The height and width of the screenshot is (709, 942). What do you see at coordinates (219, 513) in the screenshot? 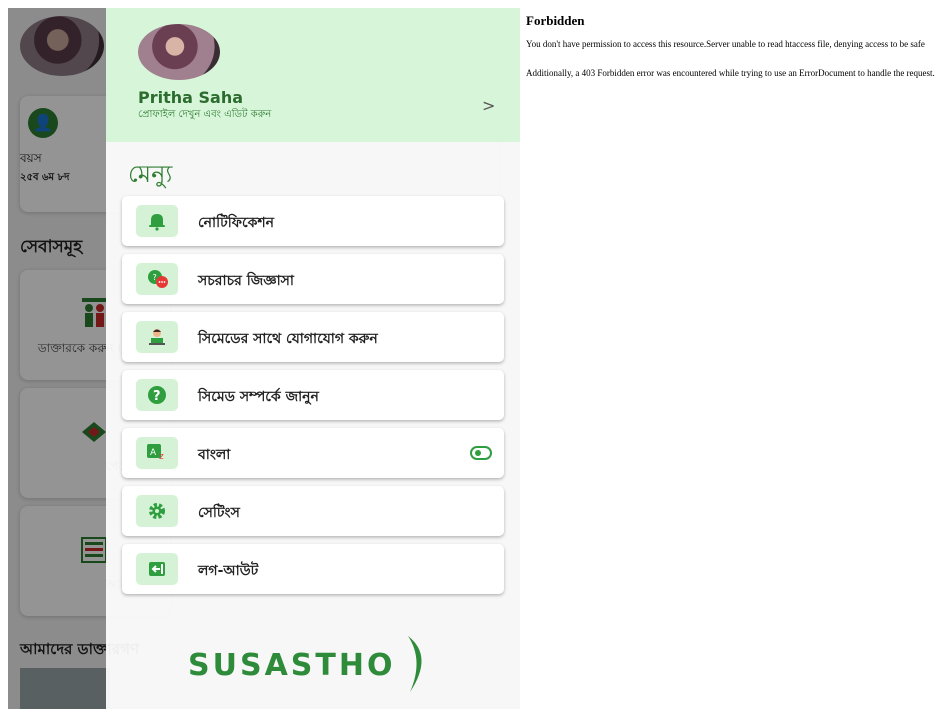
I see `menu-item-label: সেটিংস` at bounding box center [219, 513].